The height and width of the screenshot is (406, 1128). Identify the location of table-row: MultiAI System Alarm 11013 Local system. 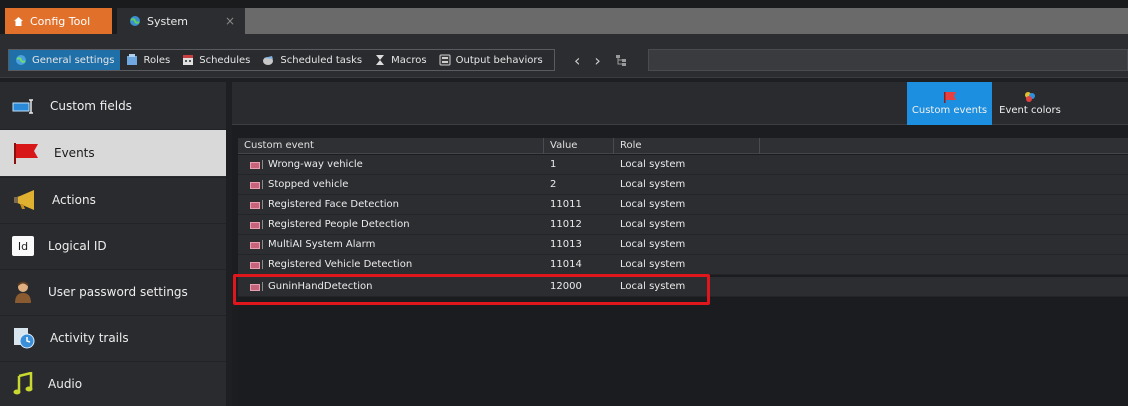
(683, 245).